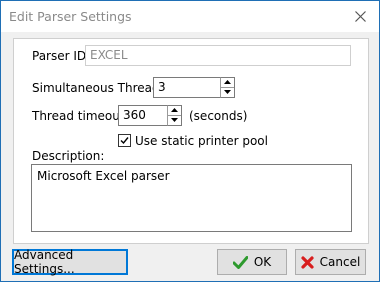 The image size is (380, 282). What do you see at coordinates (201, 141) in the screenshot?
I see `static-pool-label: Use static printer pool` at bounding box center [201, 141].